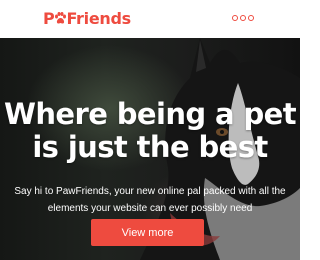 The image size is (320, 260). What do you see at coordinates (98, 18) in the screenshot?
I see `brand-name-suffix: Friends` at bounding box center [98, 18].